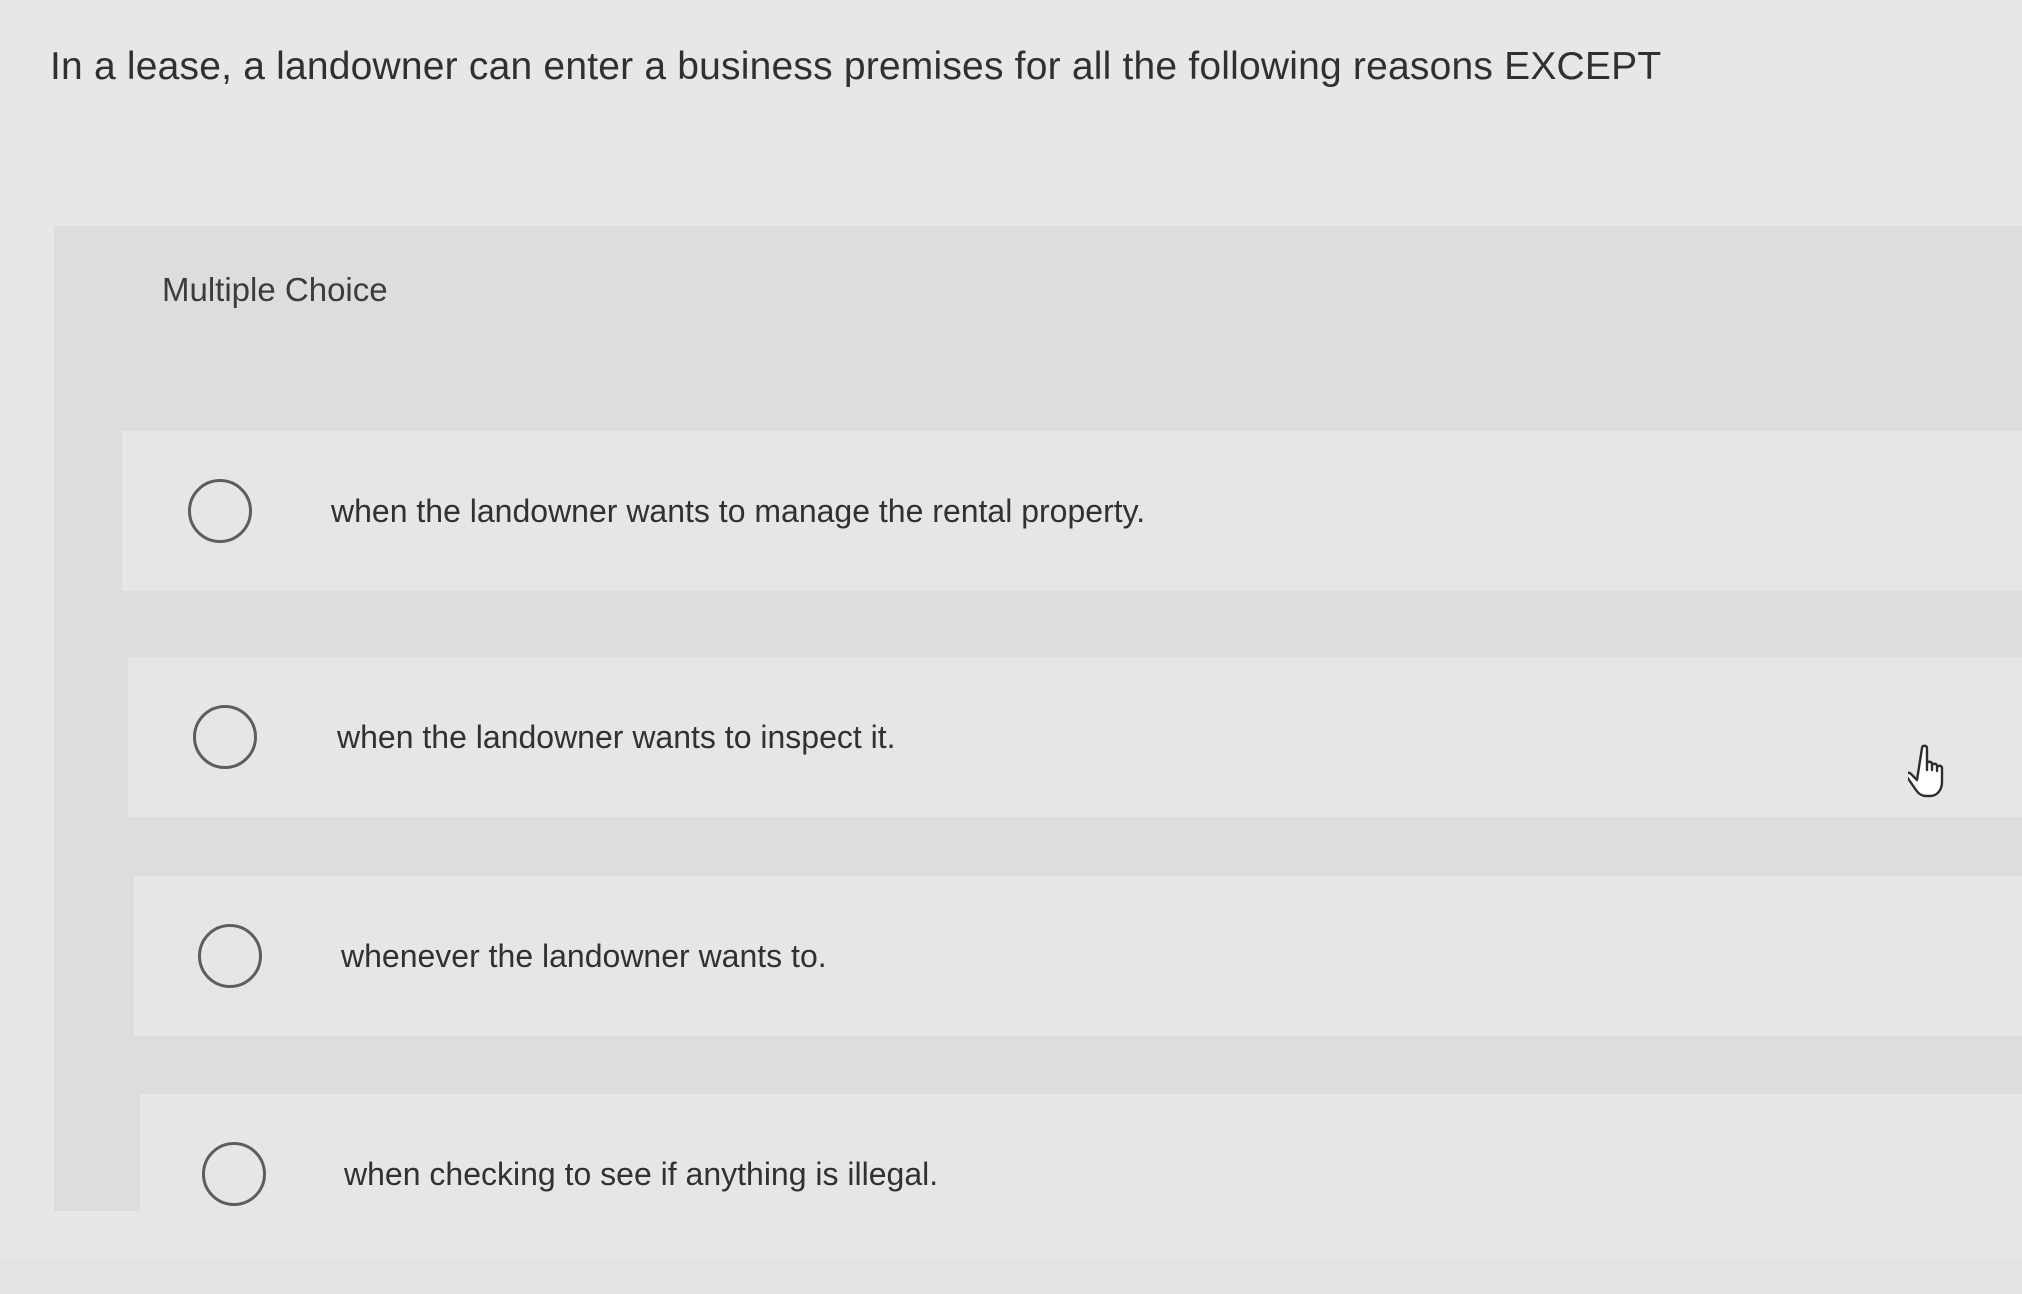 Image resolution: width=2022 pixels, height=1294 pixels. Describe the element at coordinates (1078, 956) in the screenshot. I see `answer-option-3: whenever the landowner wants to.` at that location.